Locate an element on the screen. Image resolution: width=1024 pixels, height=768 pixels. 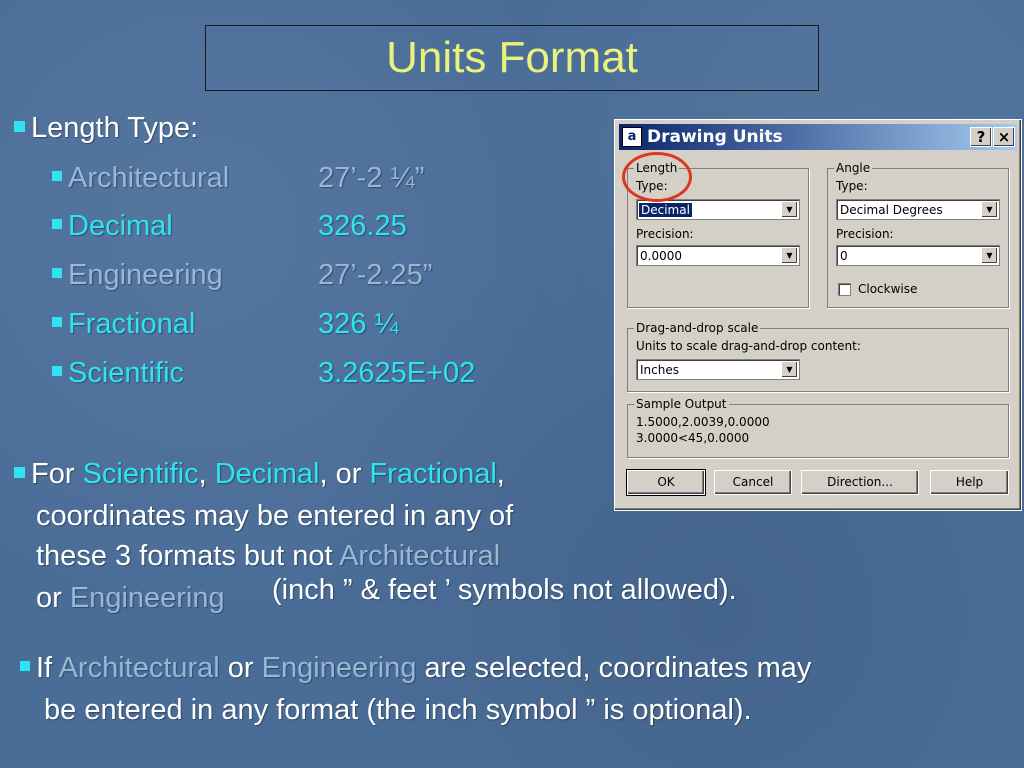
help-button: Help is located at coordinates (969, 482).